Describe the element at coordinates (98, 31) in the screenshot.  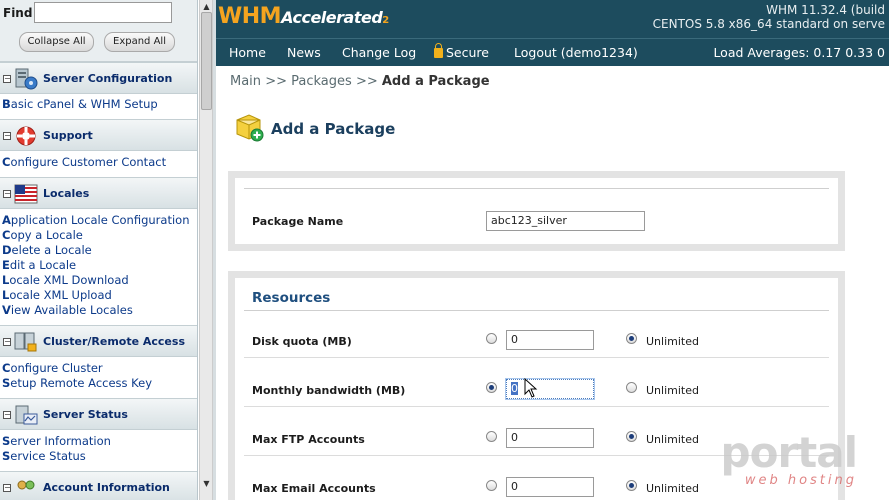
I see `find-panel: Find Collapse All Expand All` at that location.